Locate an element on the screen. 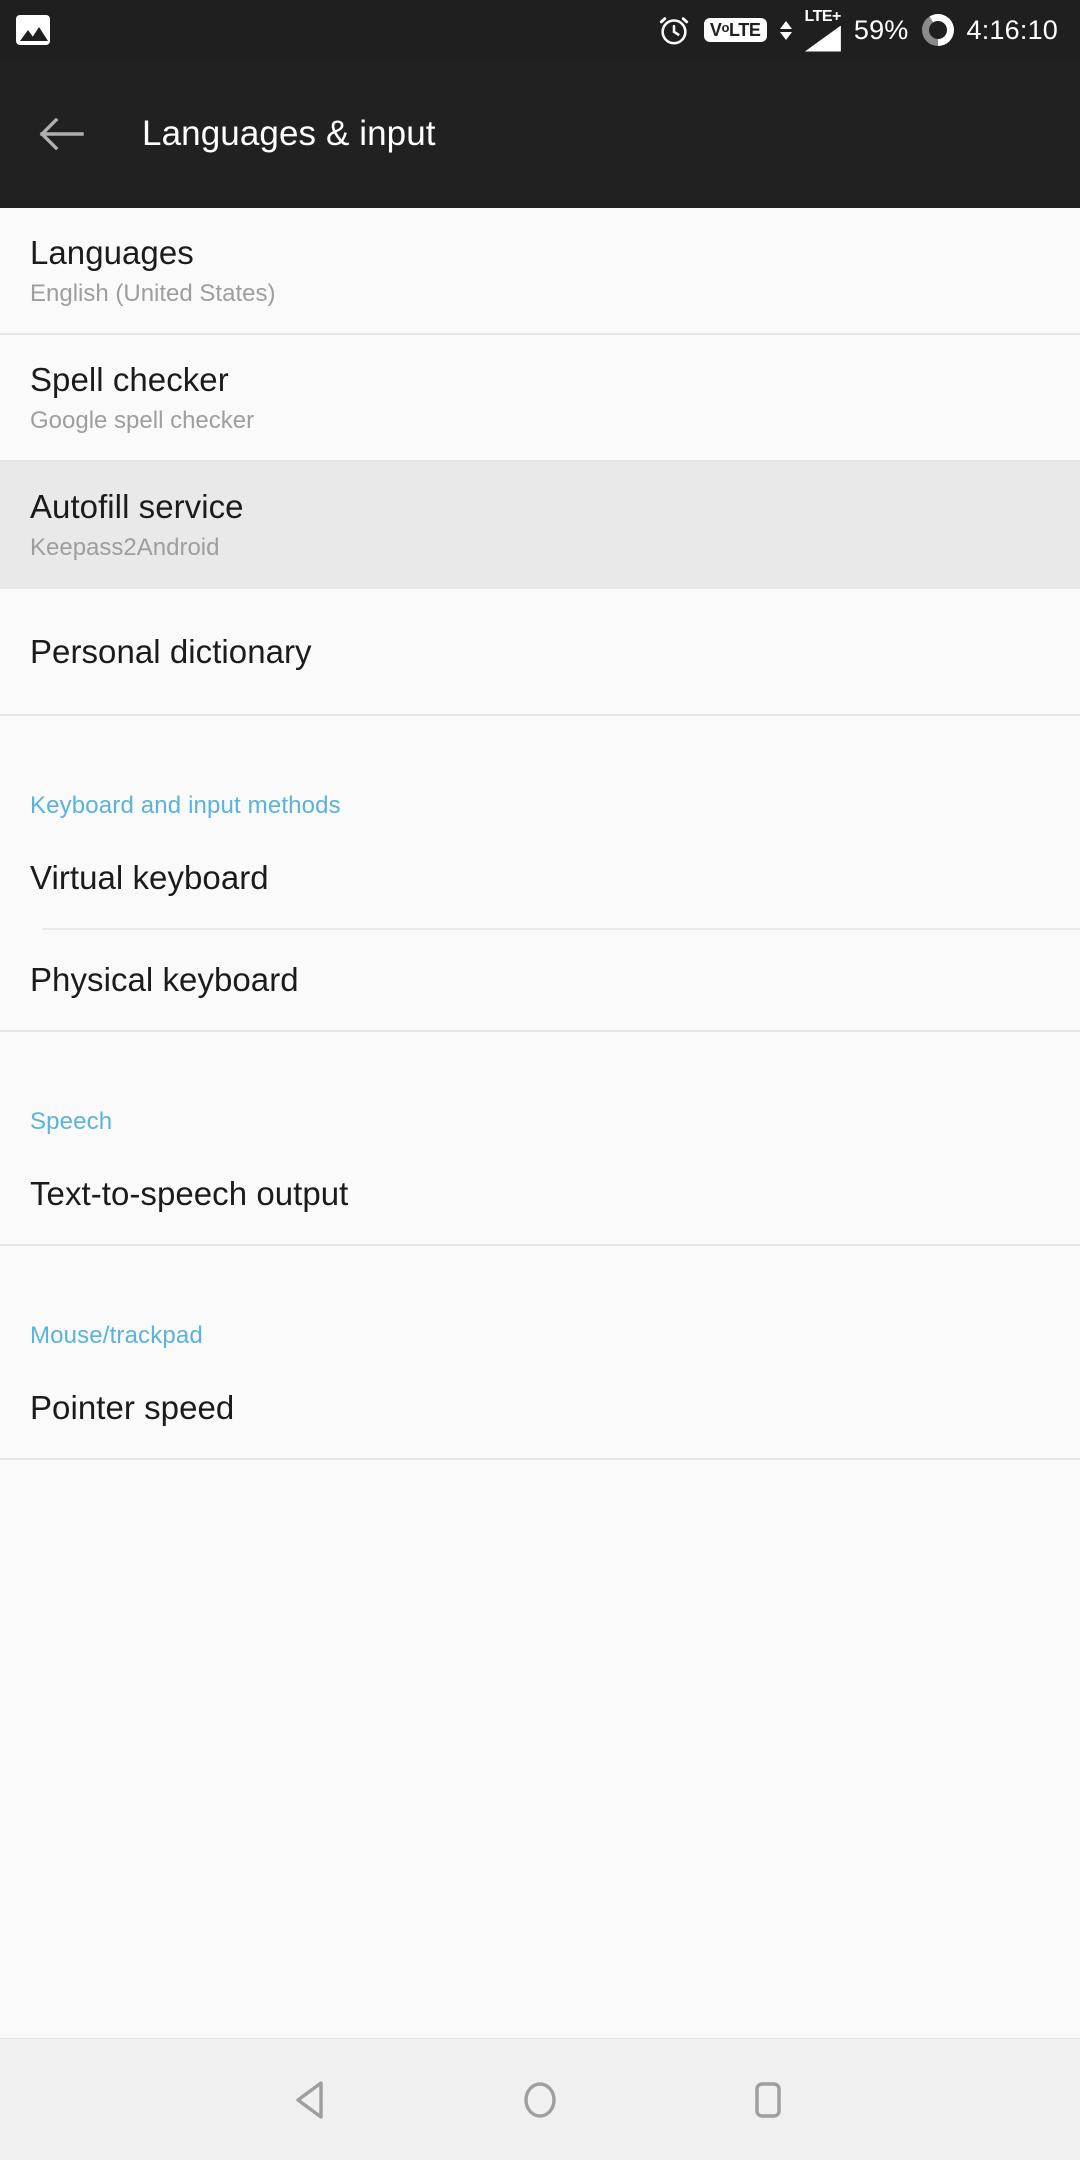 The image size is (1080, 2160). volte-label: VoLTE is located at coordinates (735, 29).